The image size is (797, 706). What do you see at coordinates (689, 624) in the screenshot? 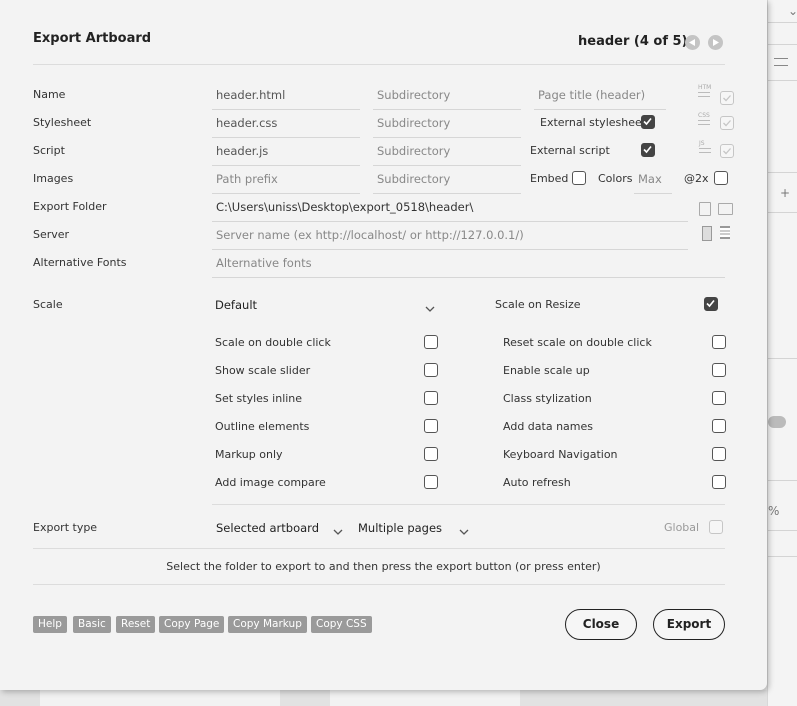
I see `export-button: Export` at bounding box center [689, 624].